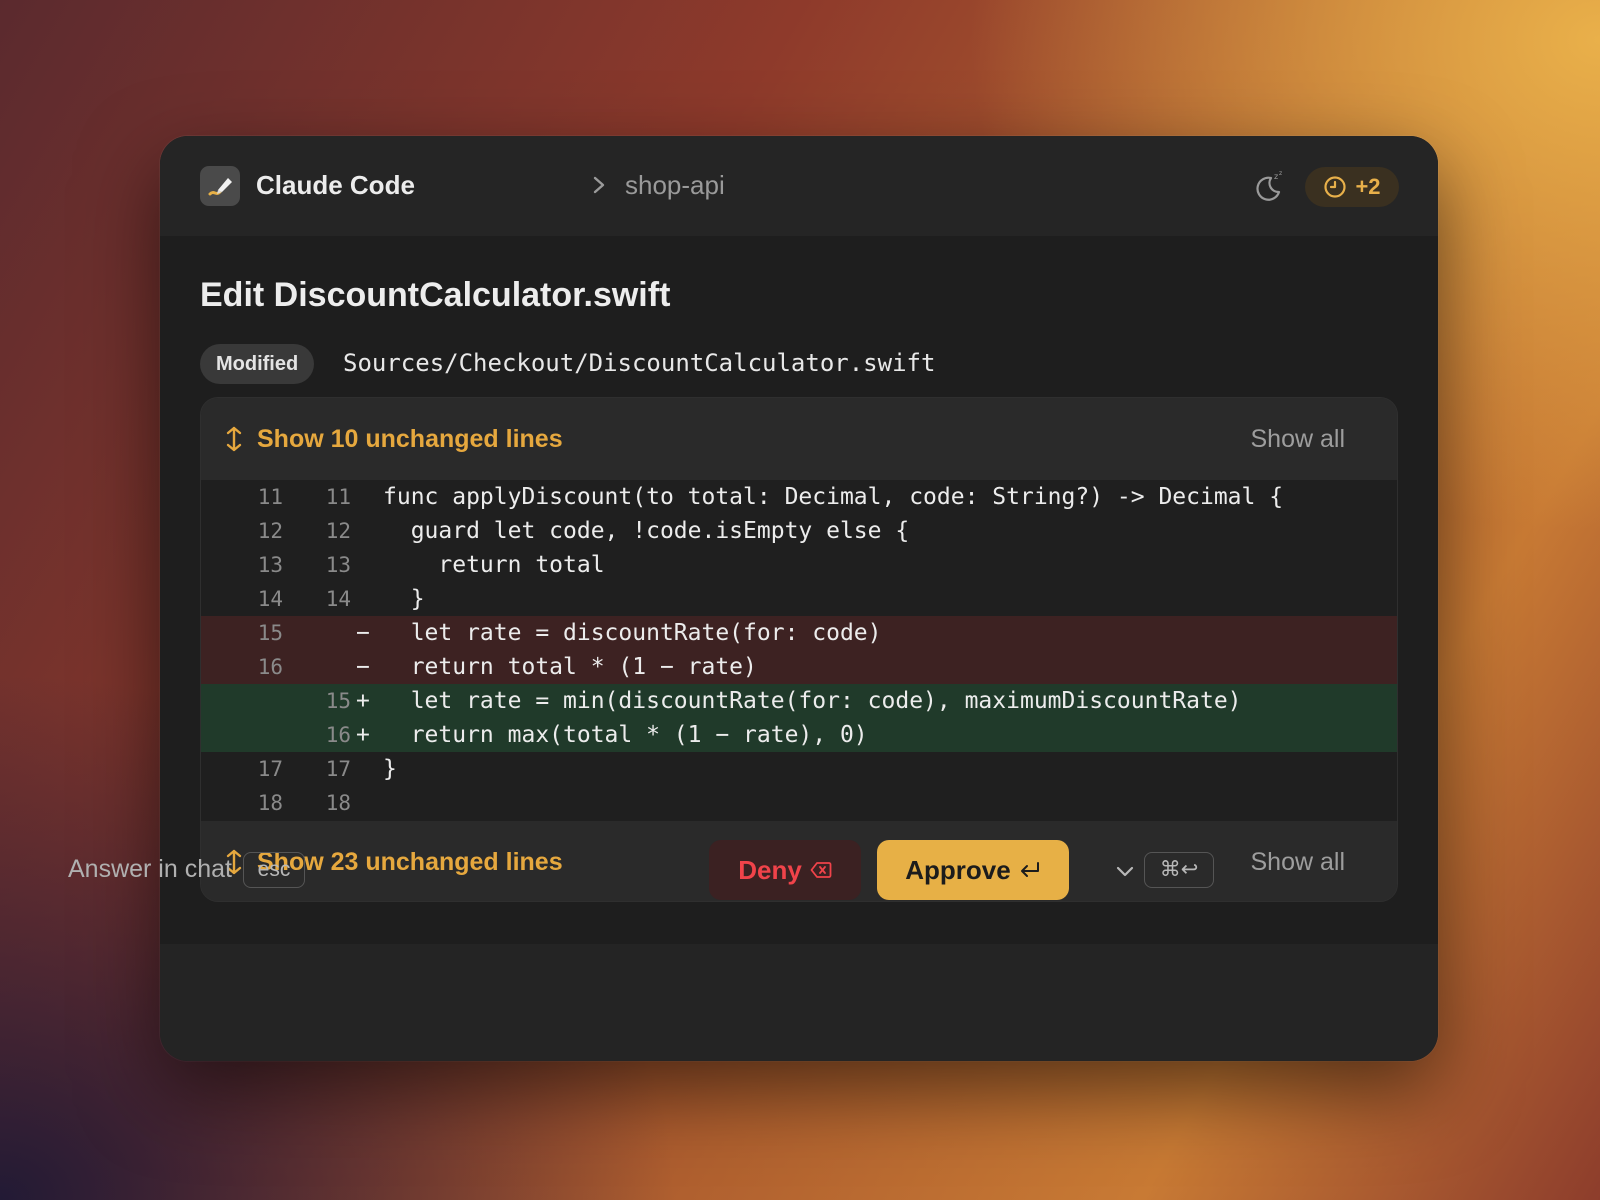 This screenshot has height=1200, width=1600. Describe the element at coordinates (338, 803) in the screenshot. I see `new-line-number: 18` at that location.